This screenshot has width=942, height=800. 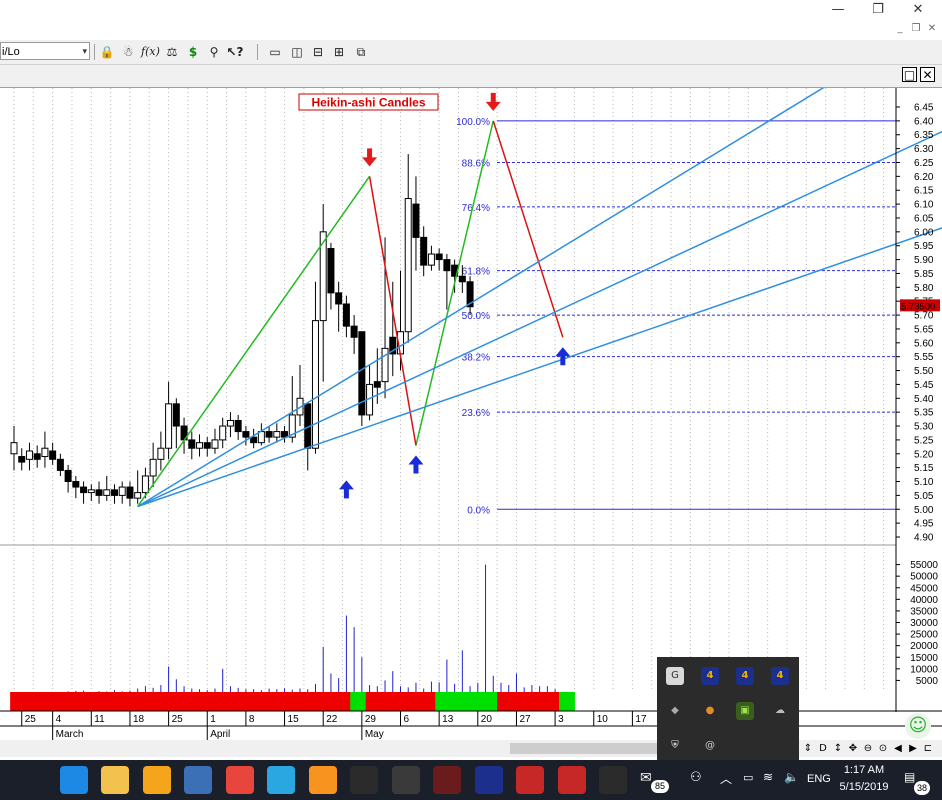 What do you see at coordinates (726, 778) in the screenshot?
I see `chevron-up-icon: ︿` at bounding box center [726, 778].